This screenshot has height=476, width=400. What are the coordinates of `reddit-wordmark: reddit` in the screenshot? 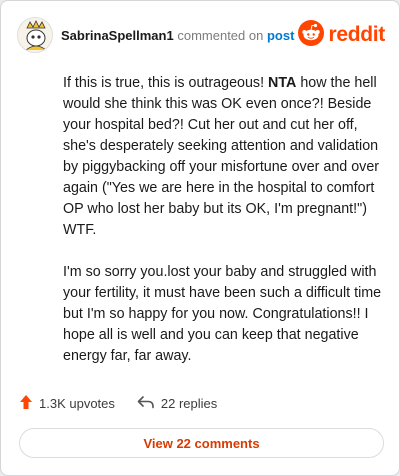 It's located at (356, 34).